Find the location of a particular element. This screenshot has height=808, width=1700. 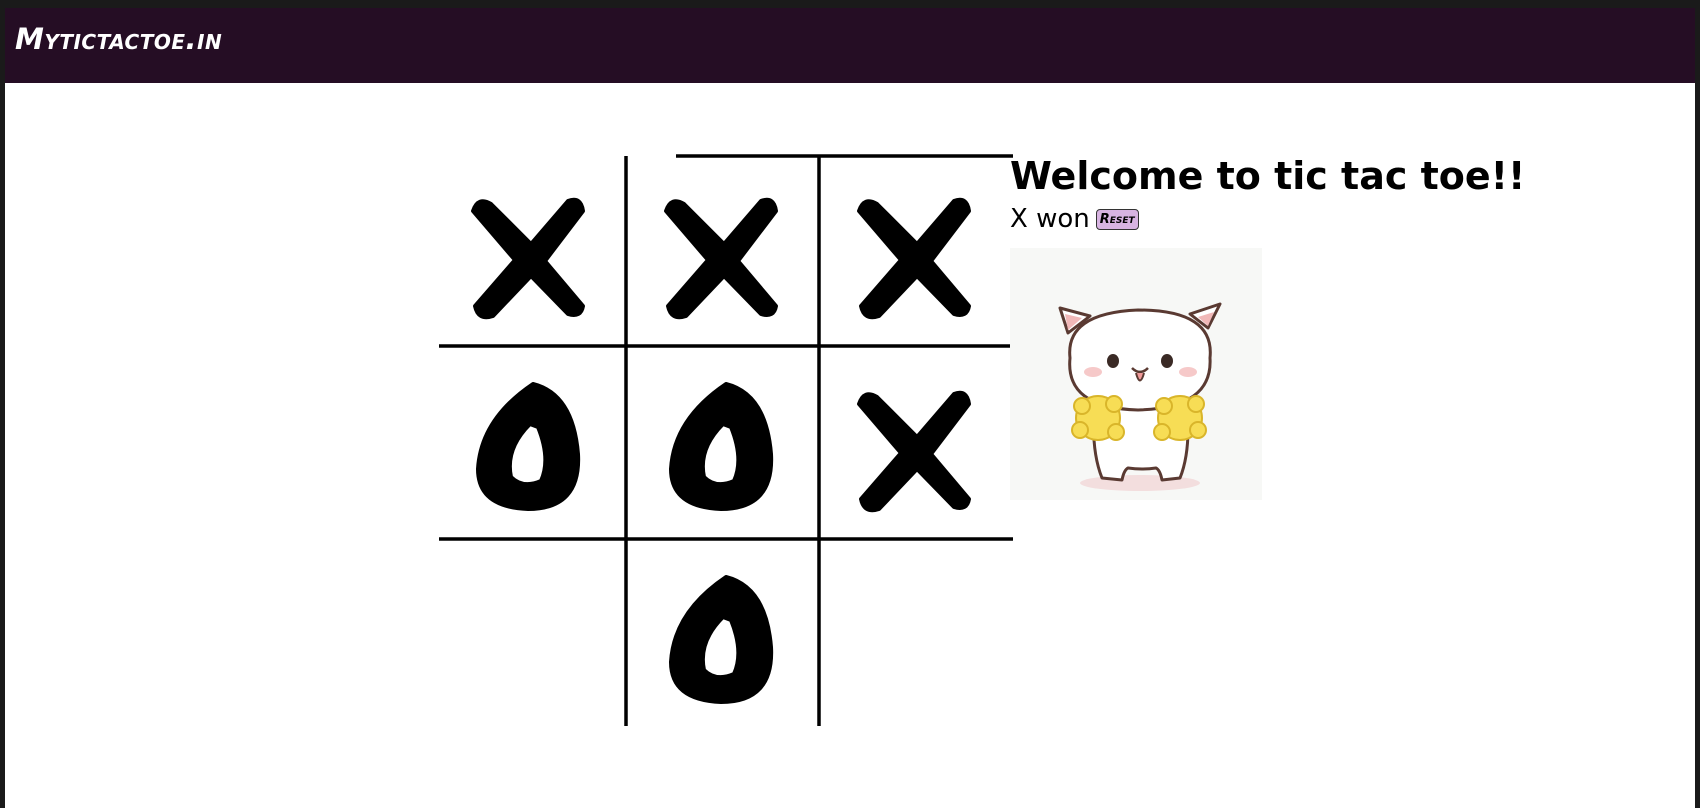

info-panel: Welcome to tic tac toe!! X won Reset is located at coordinates (1267, 194).